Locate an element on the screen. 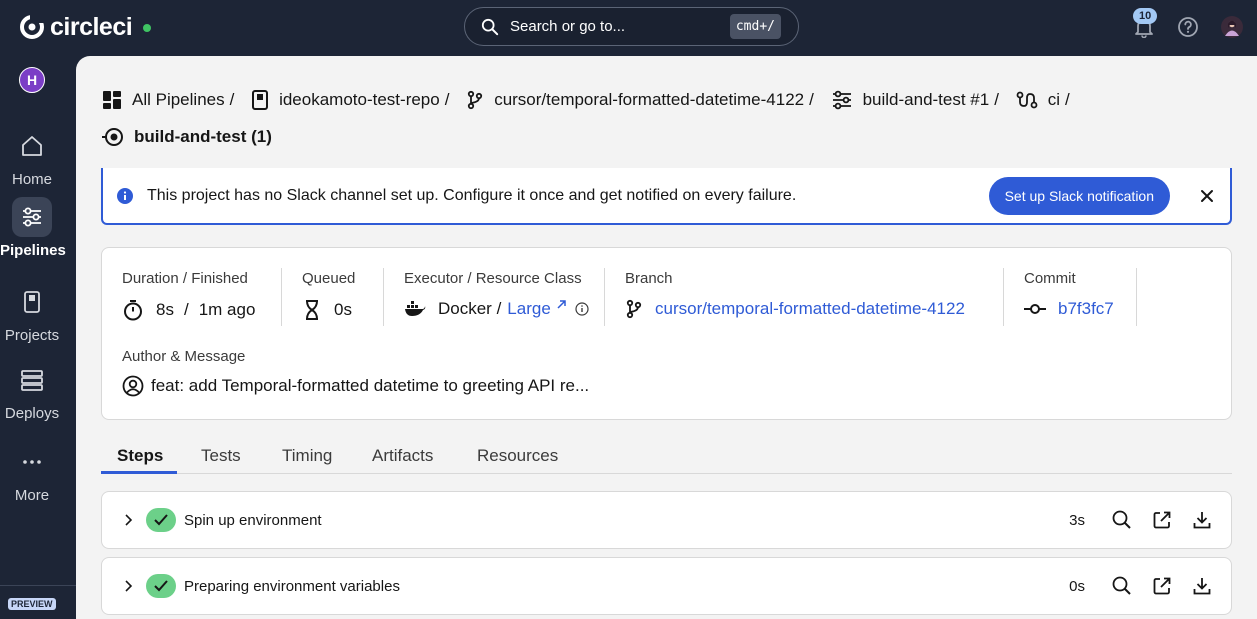  search-input: Search or go to... cmd+/ is located at coordinates (631, 26).